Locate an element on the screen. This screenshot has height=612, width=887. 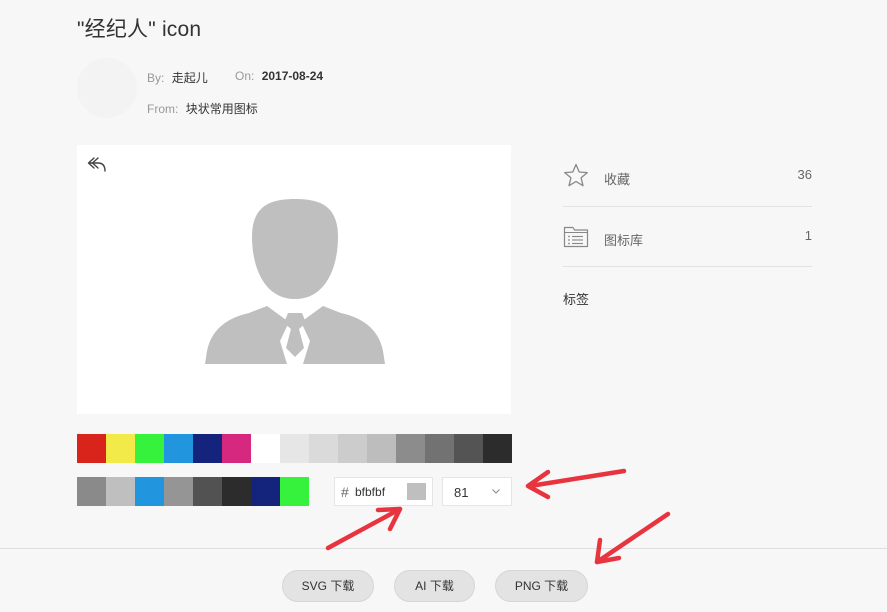
footer-divider is located at coordinates (443, 548).